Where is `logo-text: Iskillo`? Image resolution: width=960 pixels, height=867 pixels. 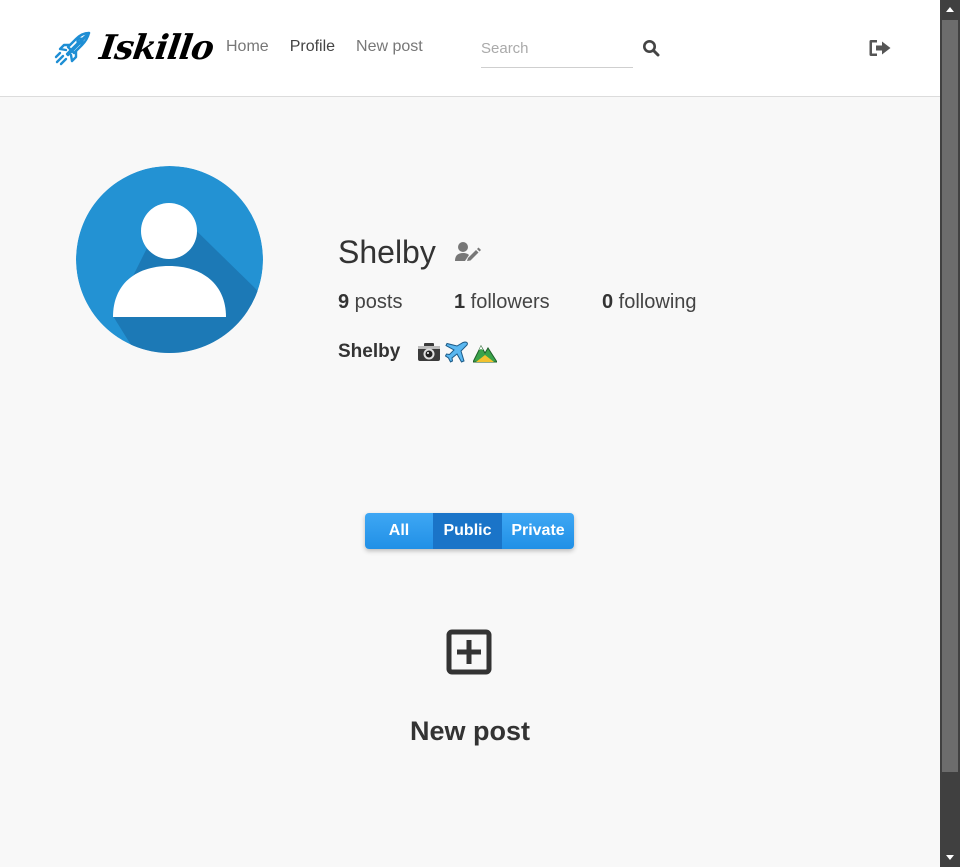
logo-text: Iskillo is located at coordinates (156, 48).